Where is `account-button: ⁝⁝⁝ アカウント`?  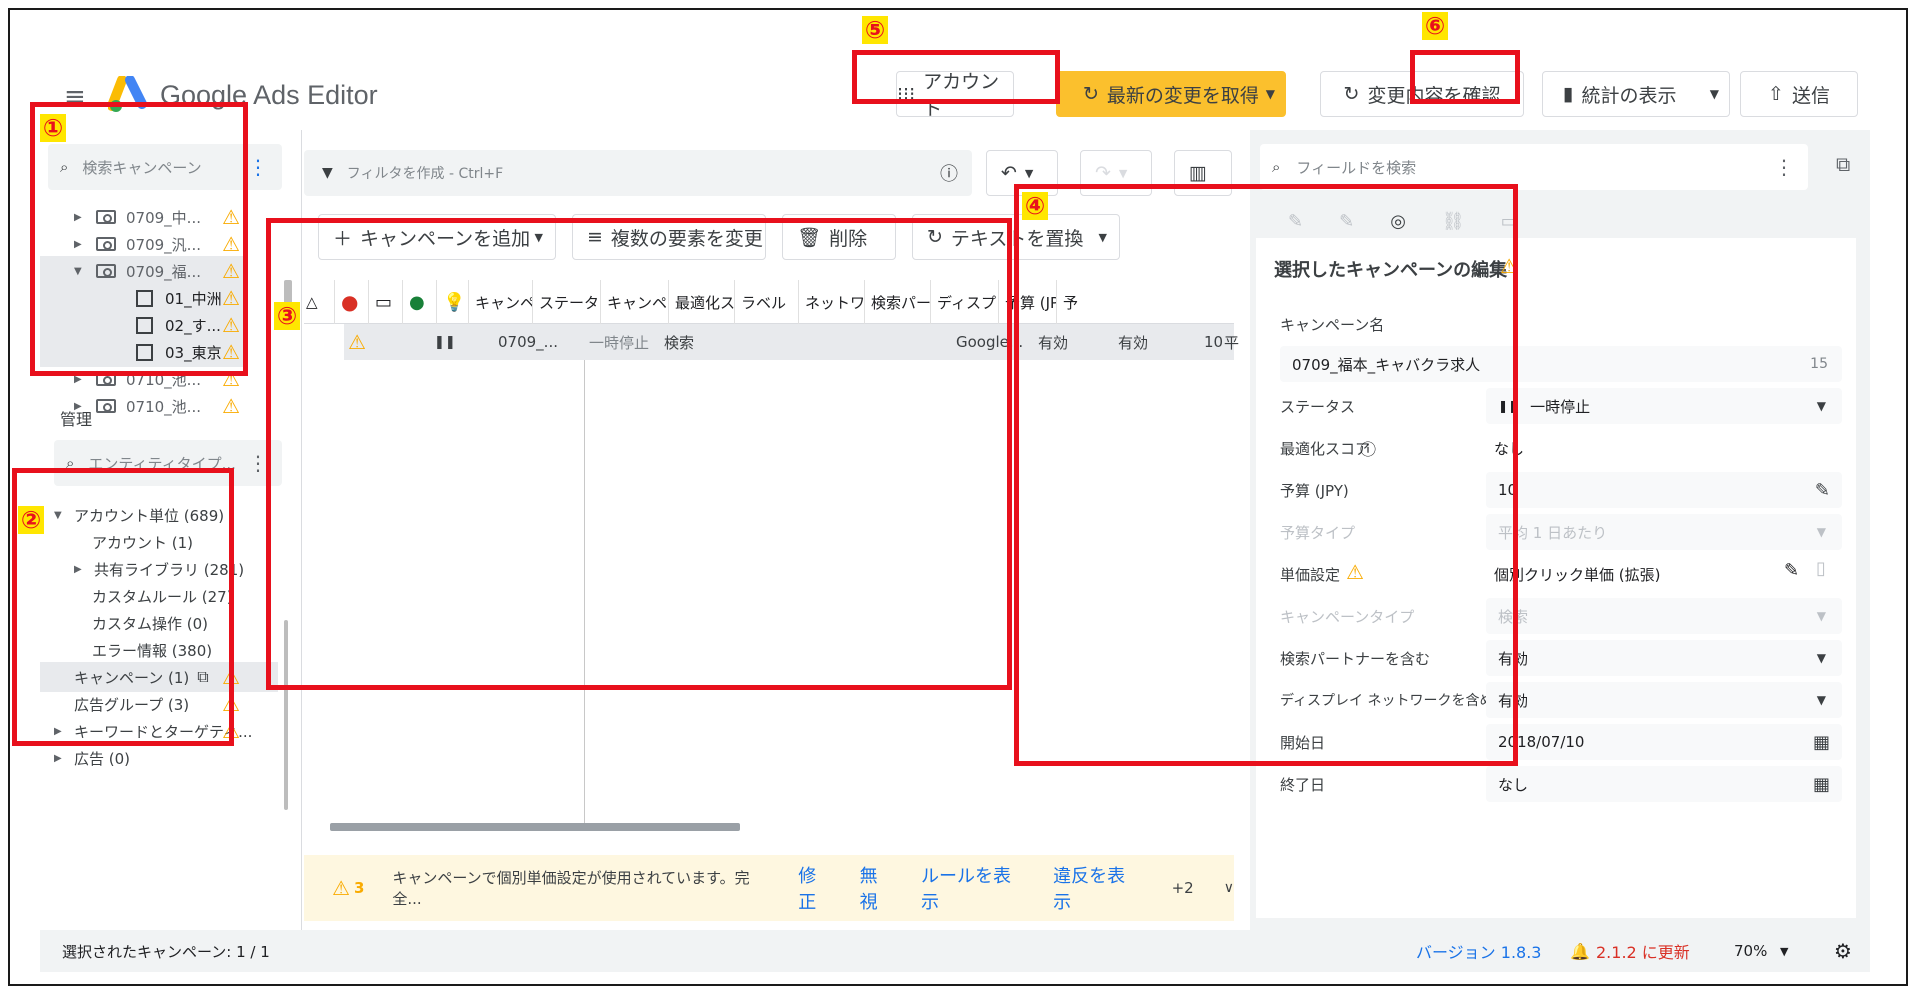
account-button: ⁝⁝⁝ アカウント is located at coordinates (955, 95).